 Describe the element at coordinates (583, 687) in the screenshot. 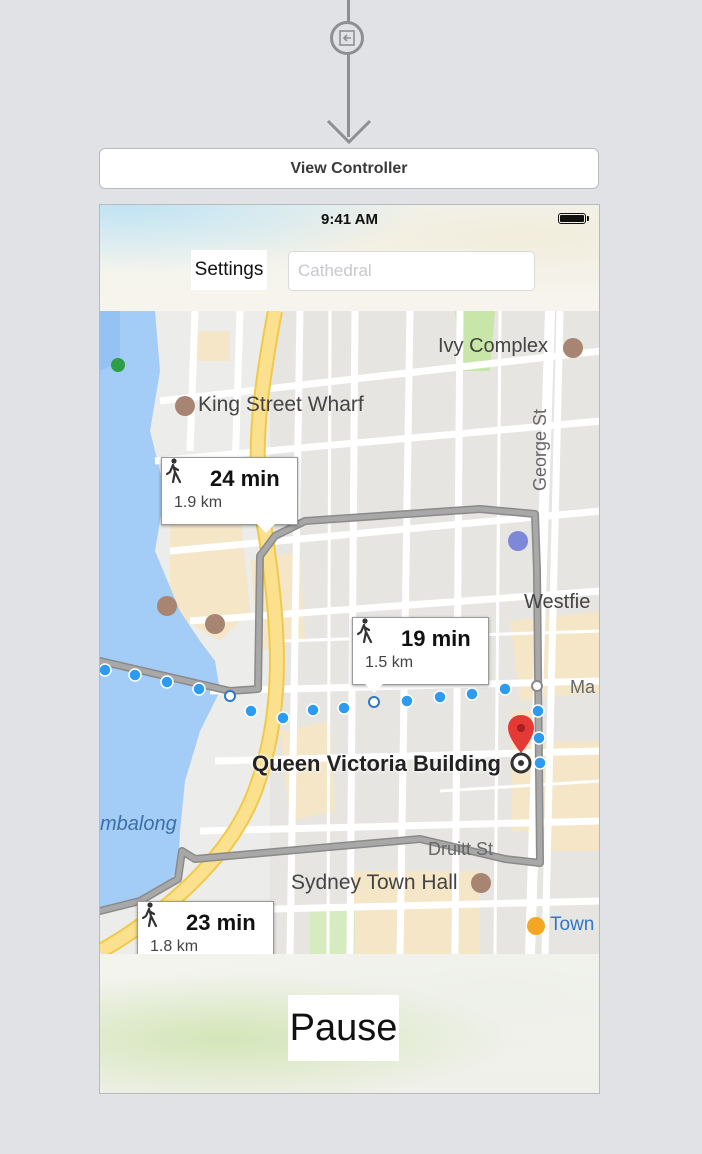

I see `map-label-market: Ma` at that location.